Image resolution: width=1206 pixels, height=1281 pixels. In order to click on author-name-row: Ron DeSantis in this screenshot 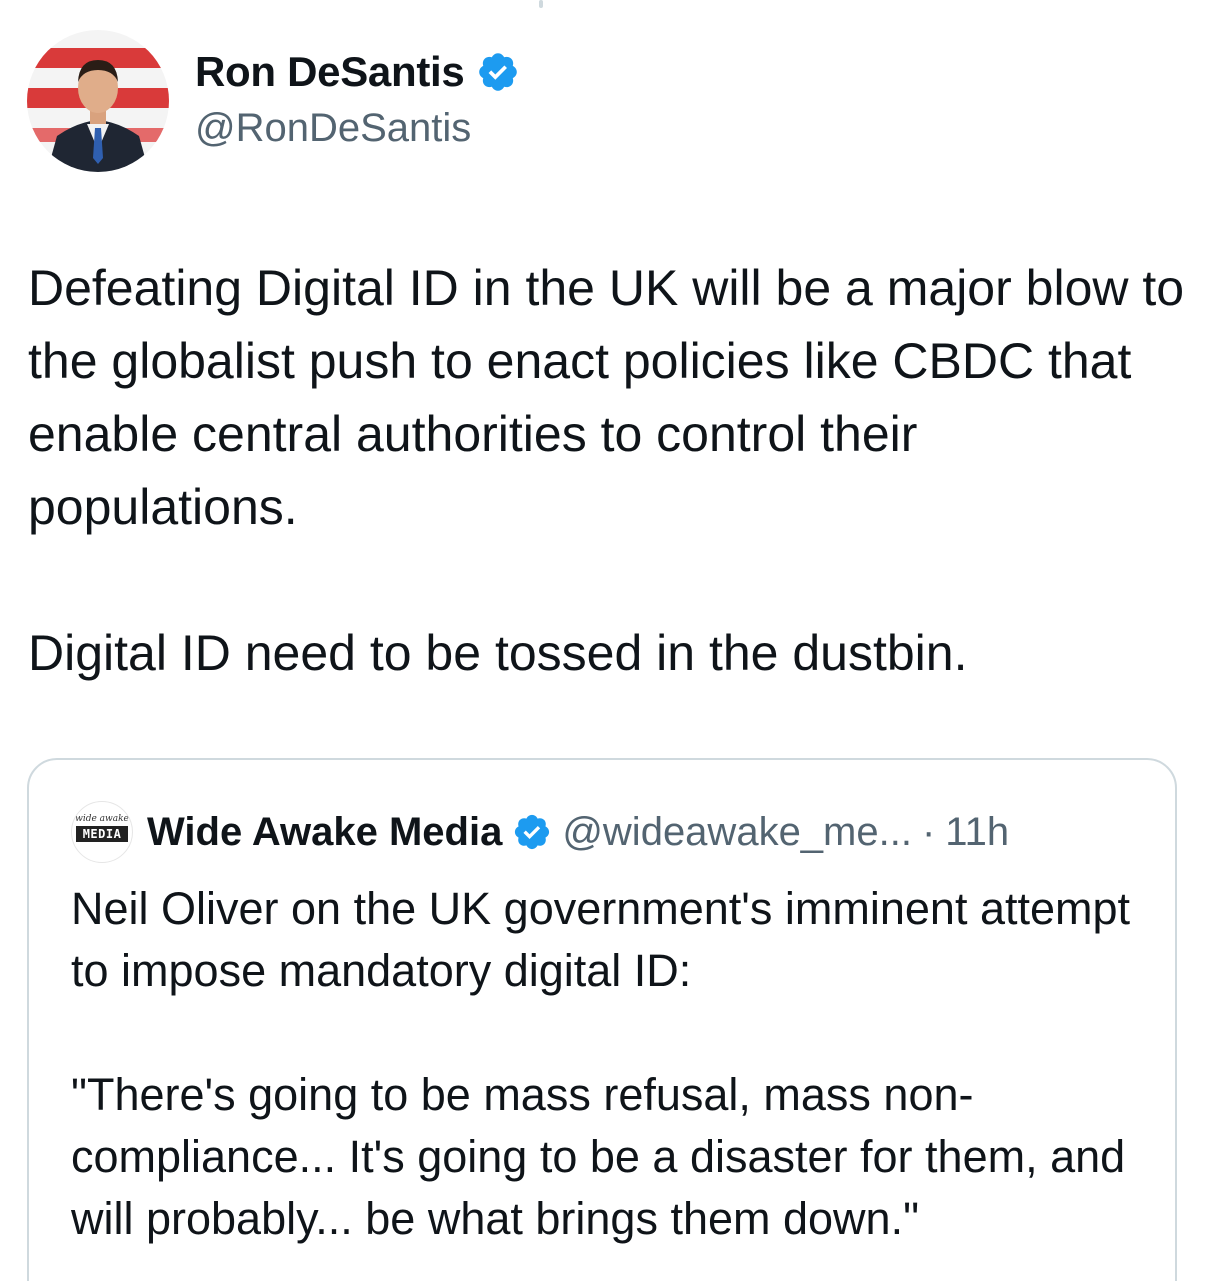, I will do `click(357, 72)`.